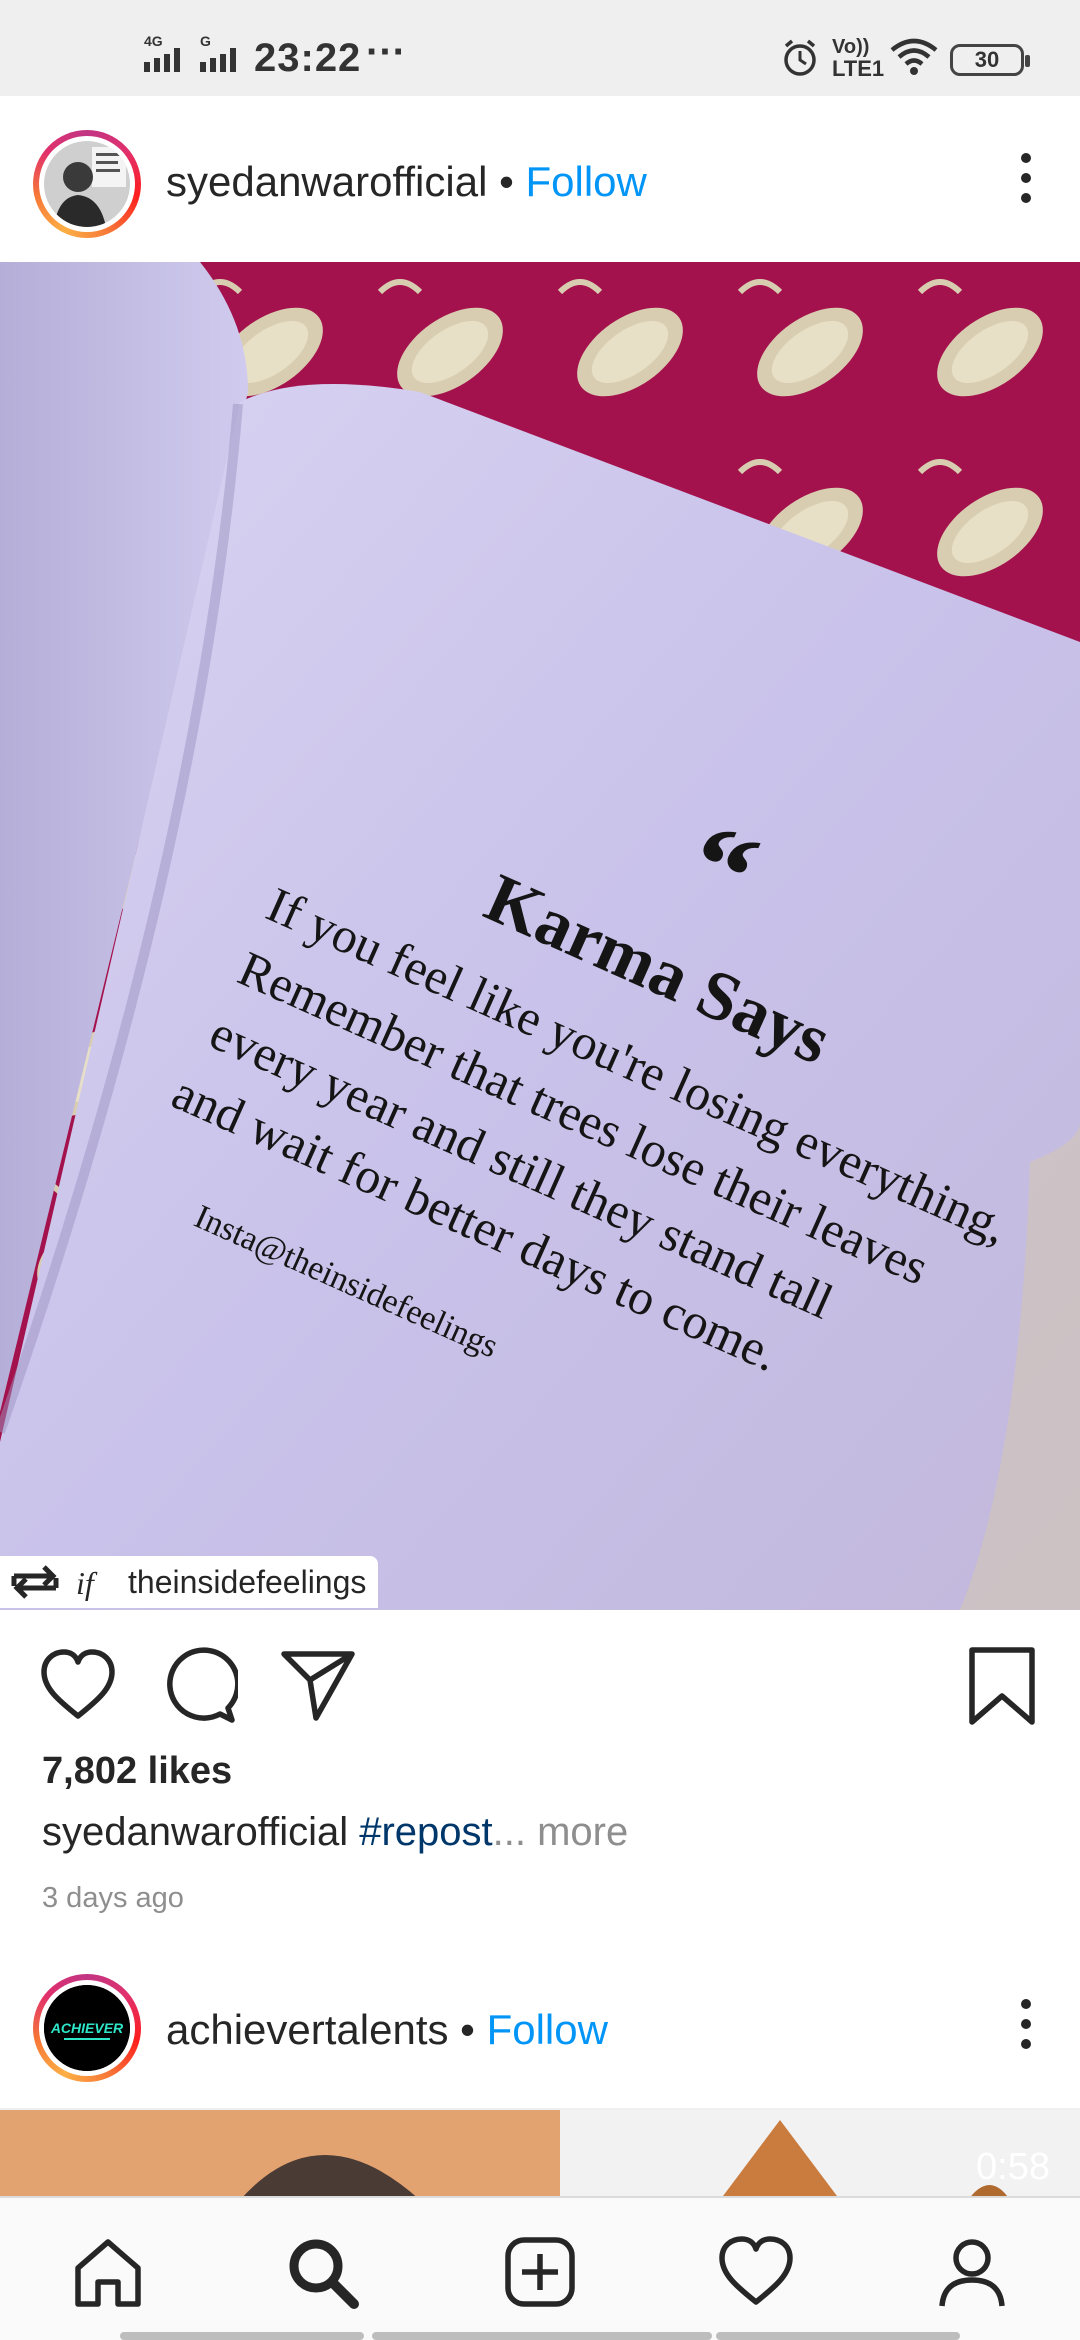 The image size is (1080, 2340). What do you see at coordinates (540, 48) in the screenshot?
I see `status-bar: 4G G 23:22 ··· Vo)) LTE1 30` at bounding box center [540, 48].